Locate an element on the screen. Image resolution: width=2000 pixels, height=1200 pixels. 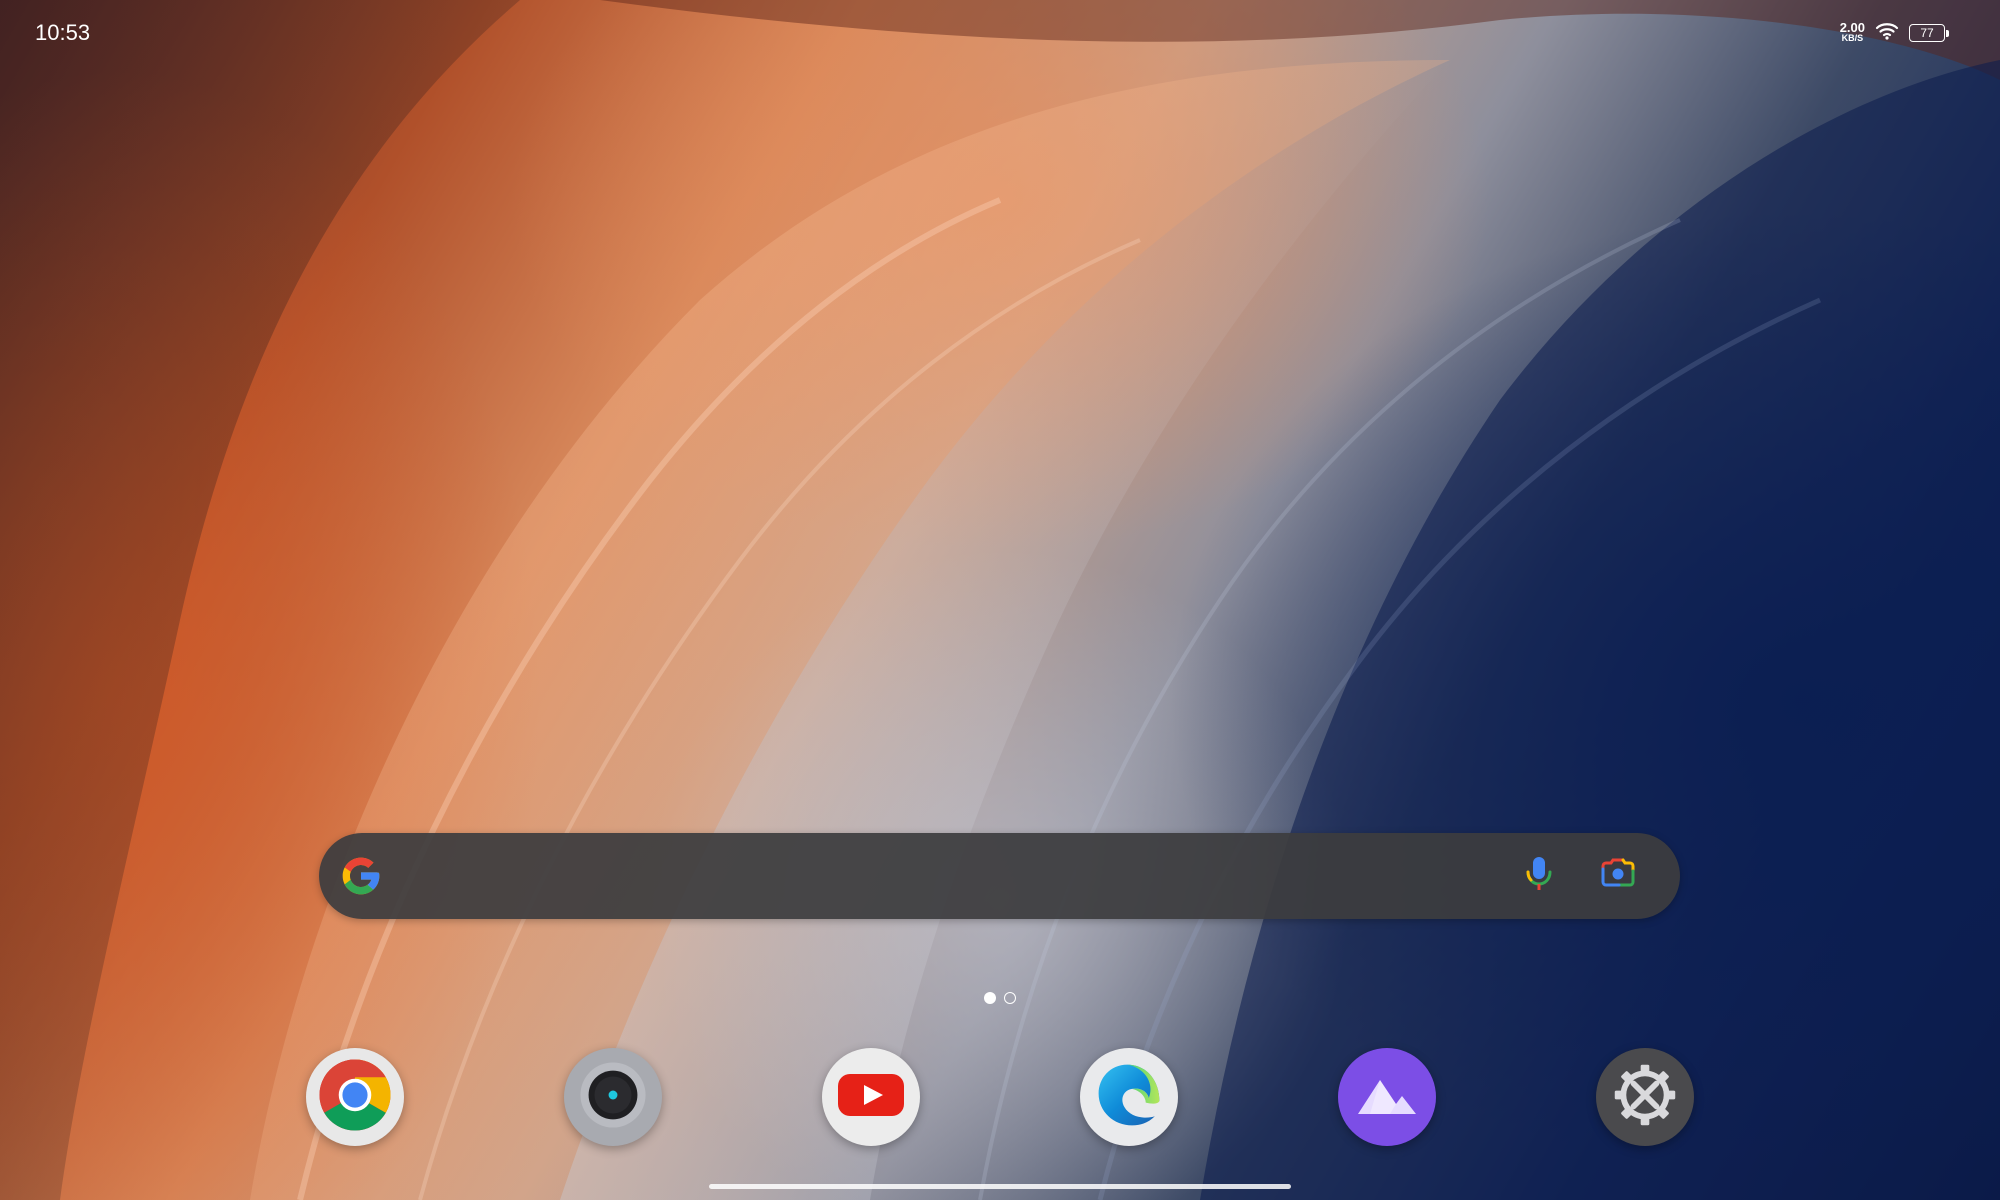
google-search-bar is located at coordinates (999, 876).